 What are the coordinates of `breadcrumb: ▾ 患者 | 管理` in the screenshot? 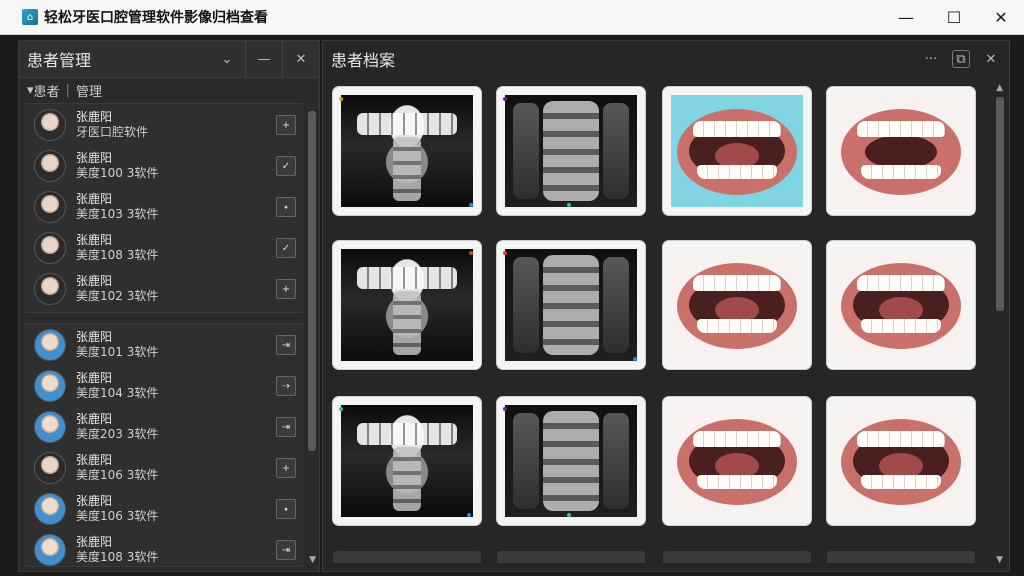 It's located at (169, 90).